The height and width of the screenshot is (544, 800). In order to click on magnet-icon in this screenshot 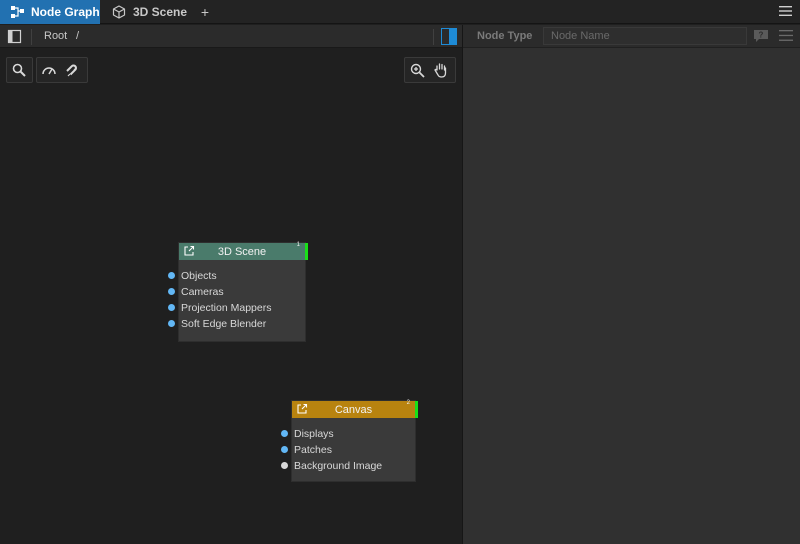, I will do `click(73, 70)`.